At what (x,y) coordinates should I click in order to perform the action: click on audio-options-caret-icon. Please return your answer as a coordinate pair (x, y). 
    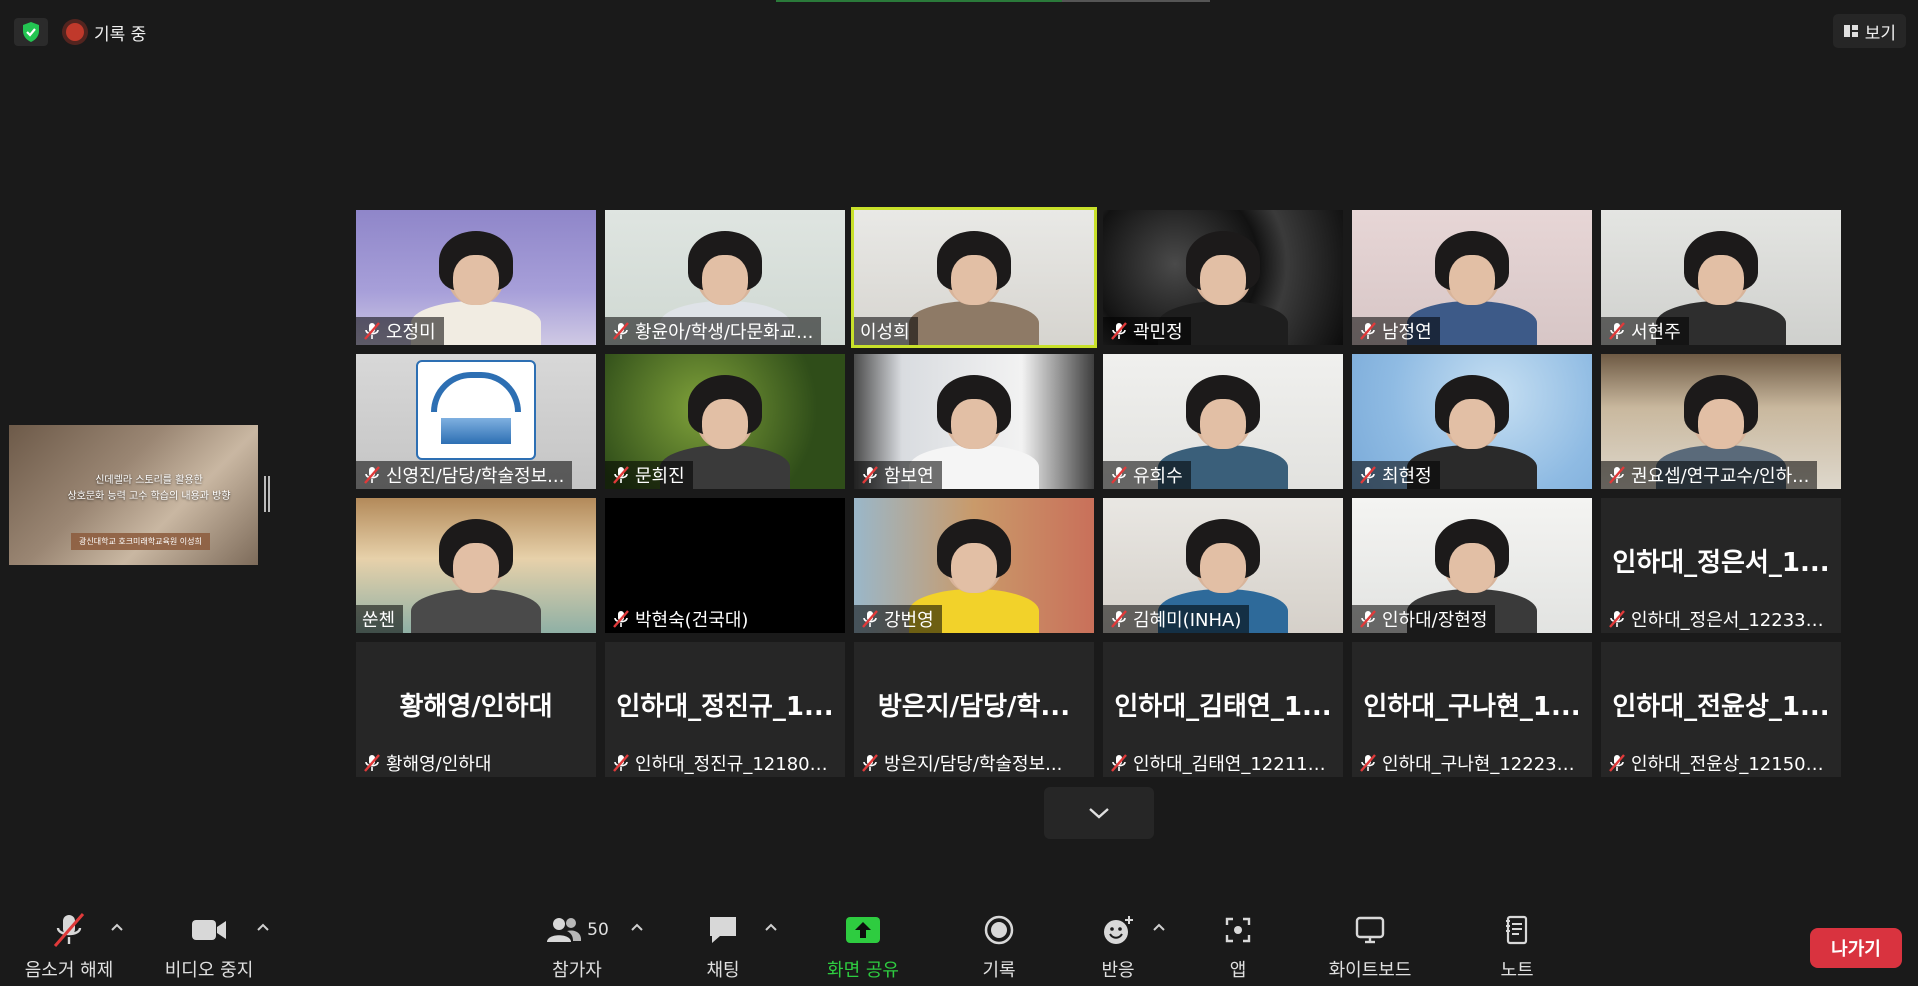
    Looking at the image, I should click on (117, 927).